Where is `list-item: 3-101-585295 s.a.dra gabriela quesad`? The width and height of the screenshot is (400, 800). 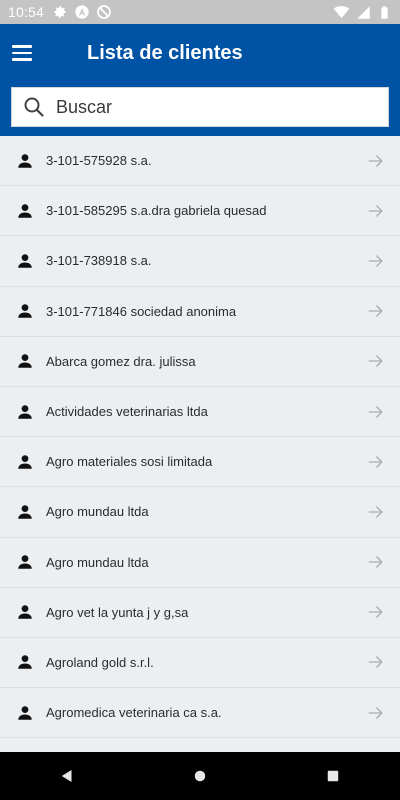
list-item: 3-101-585295 s.a.dra gabriela quesad is located at coordinates (200, 211).